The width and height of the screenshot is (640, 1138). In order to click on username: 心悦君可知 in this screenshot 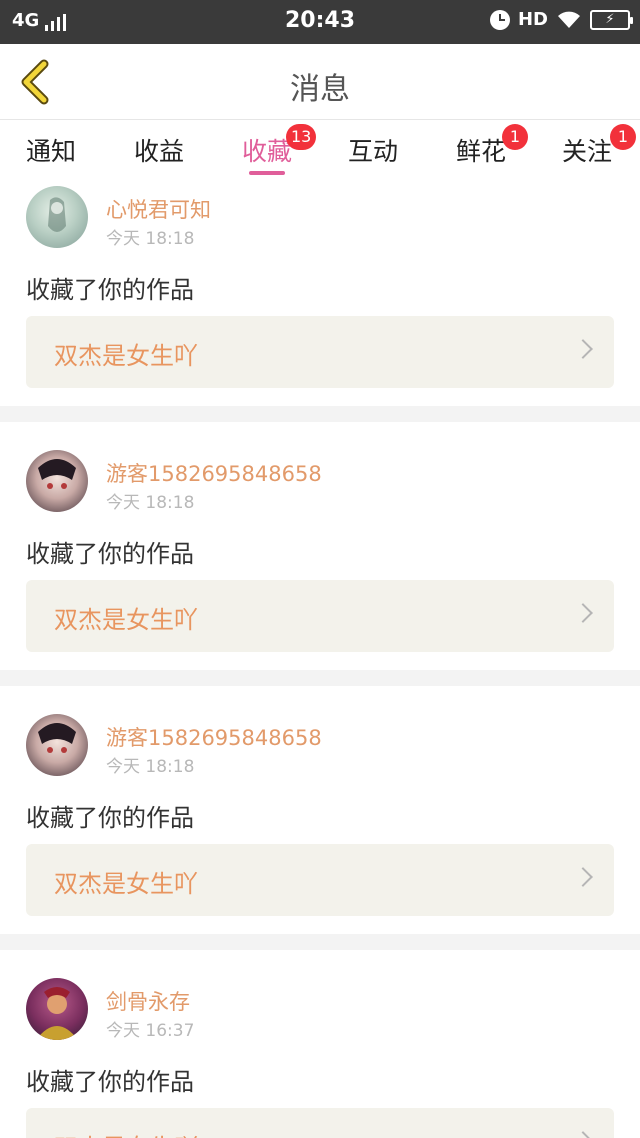, I will do `click(158, 209)`.